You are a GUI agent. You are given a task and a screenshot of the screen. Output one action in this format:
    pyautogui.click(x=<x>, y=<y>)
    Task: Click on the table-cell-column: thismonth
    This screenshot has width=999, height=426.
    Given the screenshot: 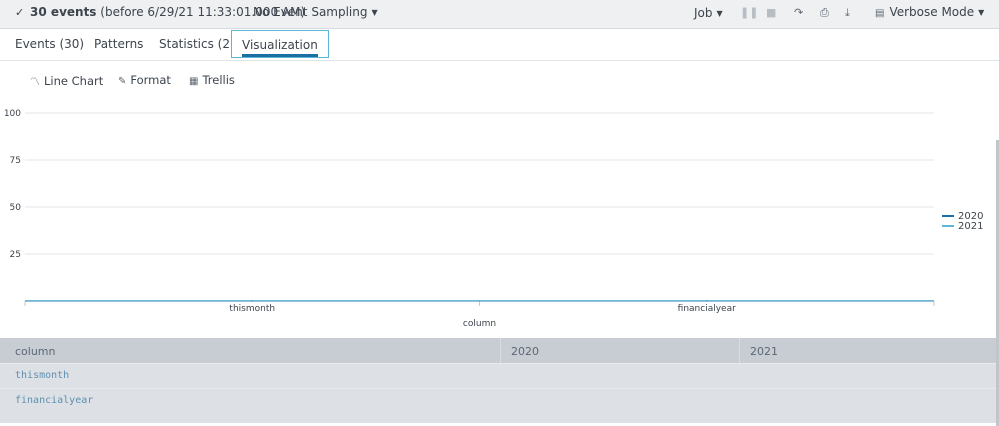 What is the action you would take?
    pyautogui.click(x=42, y=375)
    